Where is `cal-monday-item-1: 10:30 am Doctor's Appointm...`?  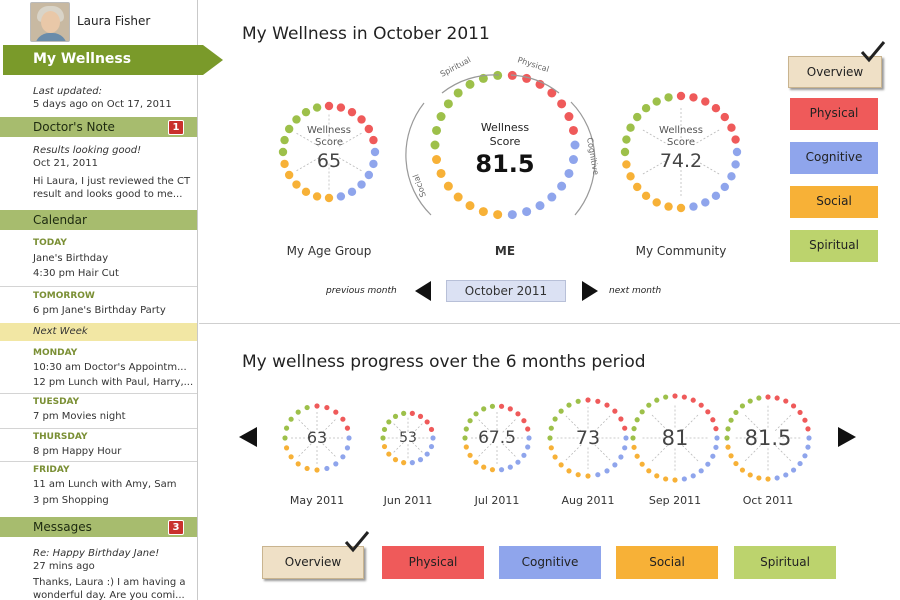
cal-monday-item-1: 10:30 am Doctor's Appointm... is located at coordinates (110, 367).